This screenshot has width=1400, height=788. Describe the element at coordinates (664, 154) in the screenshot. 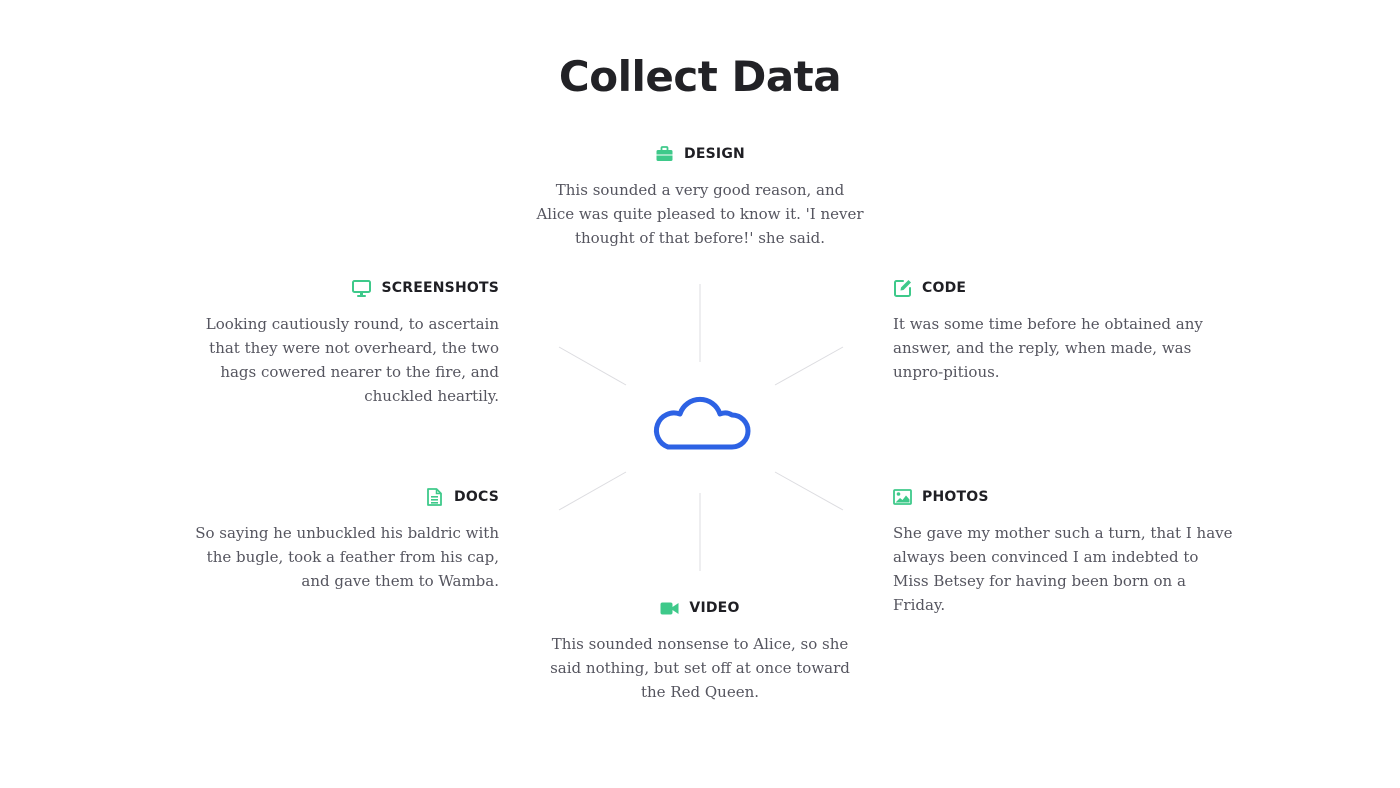

I see `briefcase-icon` at that location.